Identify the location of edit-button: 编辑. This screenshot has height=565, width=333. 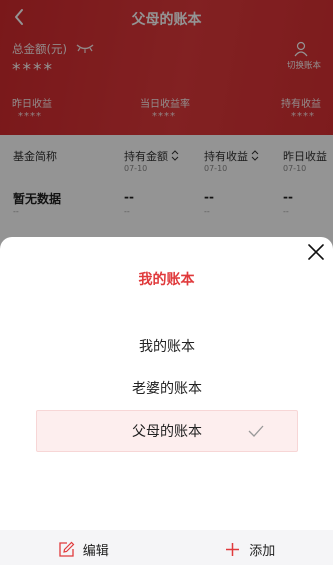
(83, 547).